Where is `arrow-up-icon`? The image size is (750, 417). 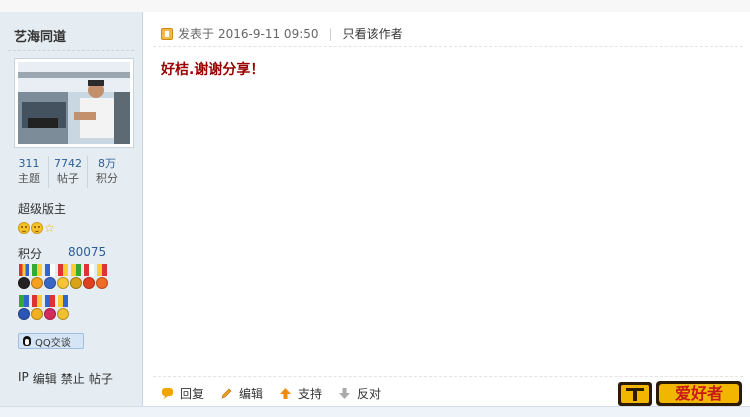
arrow-up-icon is located at coordinates (286, 393).